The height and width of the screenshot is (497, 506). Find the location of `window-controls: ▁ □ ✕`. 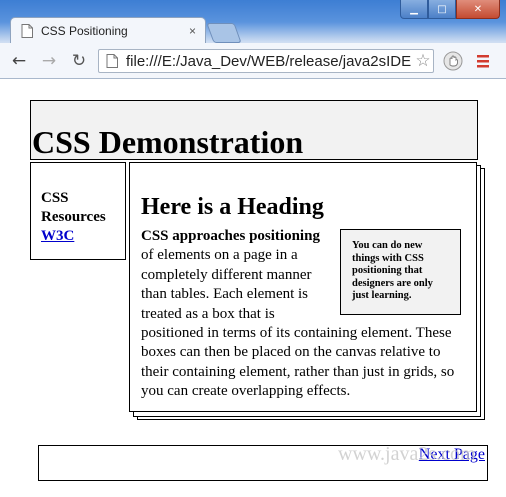

window-controls: ▁ □ ✕ is located at coordinates (450, 9).